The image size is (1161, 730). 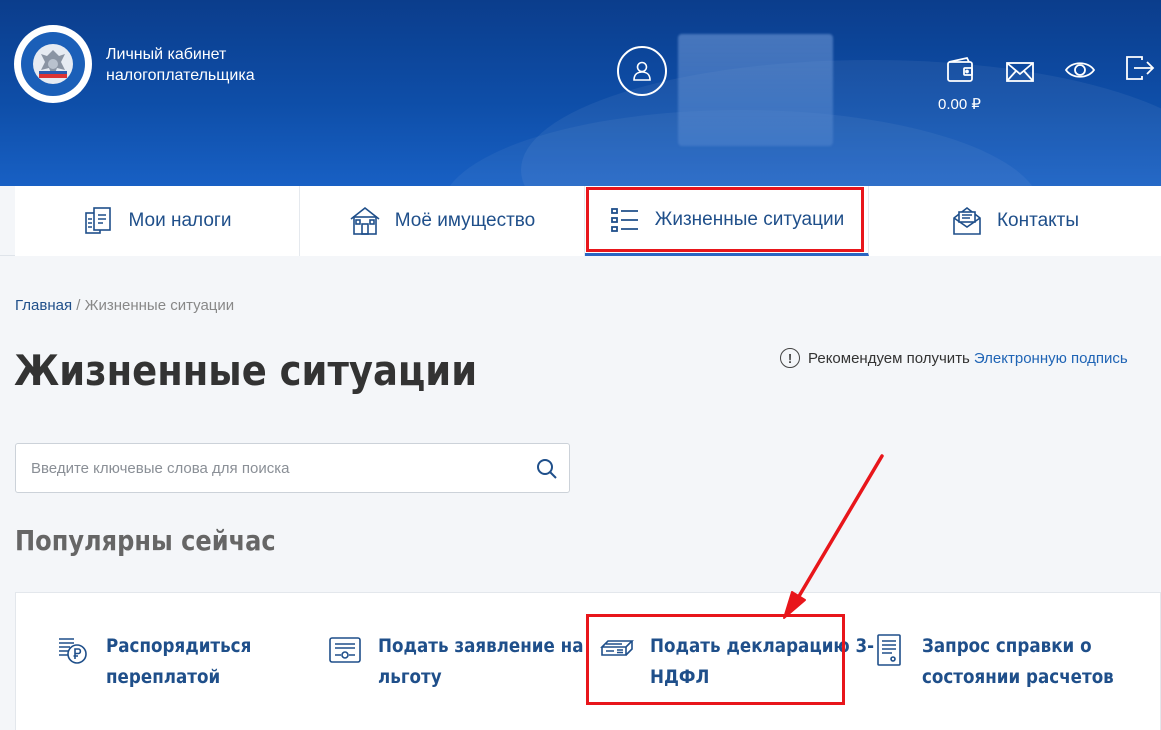 What do you see at coordinates (1006, 662) in the screenshot?
I see `card-settlement-certificate: Запрос справки о состоянии расчетов` at bounding box center [1006, 662].